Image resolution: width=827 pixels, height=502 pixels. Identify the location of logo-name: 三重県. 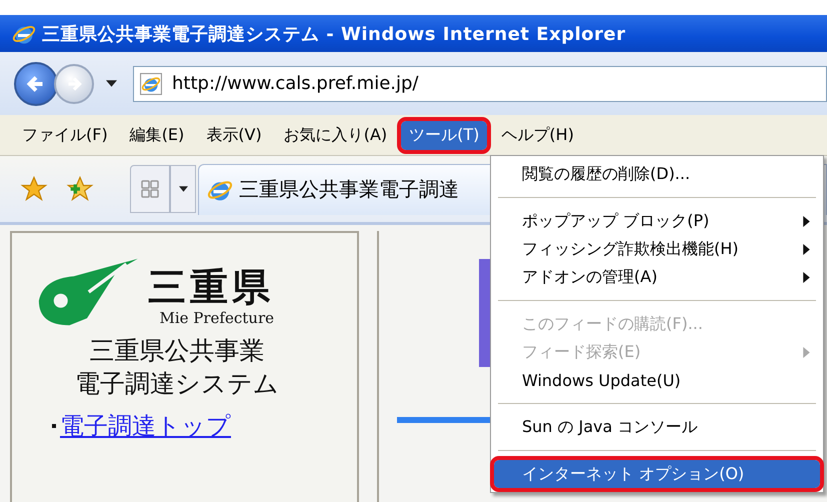
(211, 288).